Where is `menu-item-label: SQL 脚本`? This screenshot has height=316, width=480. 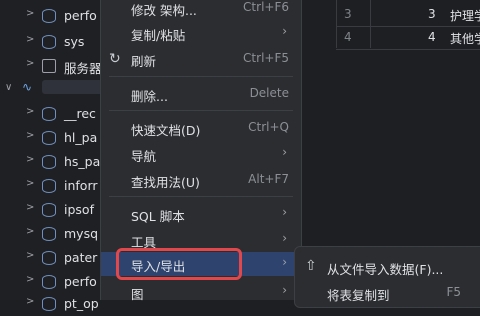 menu-item-label: SQL 脚本 is located at coordinates (158, 216).